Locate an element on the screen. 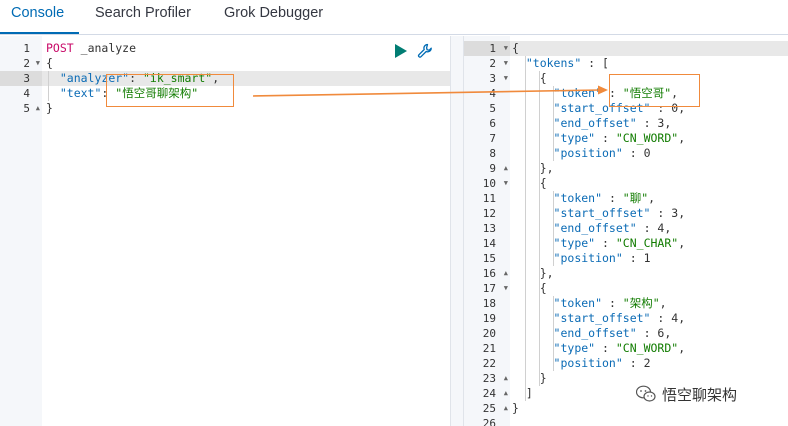 This screenshot has height=426, width=788. gutter-line: 3 ▼ is located at coordinates (498, 78).